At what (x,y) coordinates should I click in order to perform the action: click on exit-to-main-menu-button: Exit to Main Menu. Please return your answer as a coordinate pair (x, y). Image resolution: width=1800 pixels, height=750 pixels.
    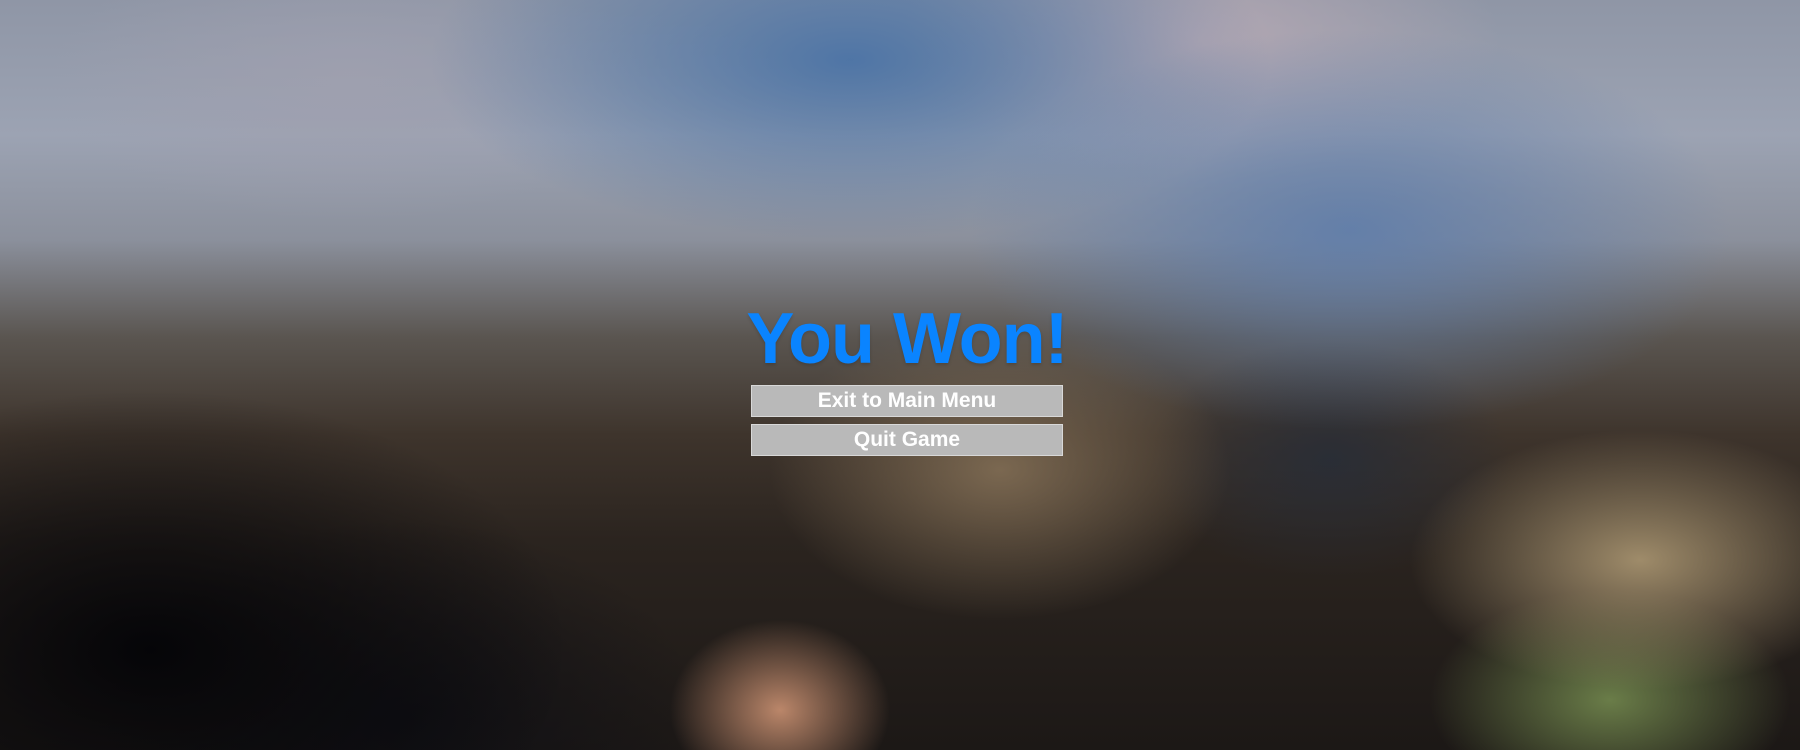
    Looking at the image, I should click on (907, 401).